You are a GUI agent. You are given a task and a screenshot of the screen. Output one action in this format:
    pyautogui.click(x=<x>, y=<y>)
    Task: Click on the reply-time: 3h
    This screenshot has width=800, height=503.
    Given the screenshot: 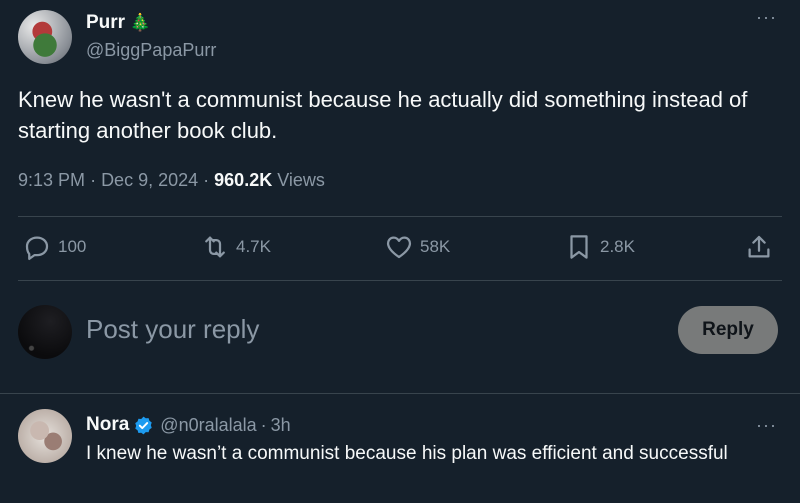 What is the action you would take?
    pyautogui.click(x=281, y=425)
    